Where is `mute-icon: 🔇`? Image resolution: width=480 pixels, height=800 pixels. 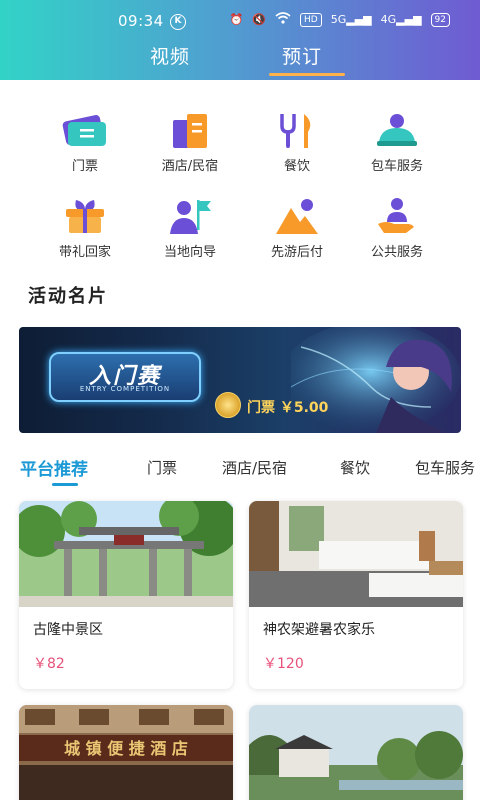
mute-icon: 🔇 is located at coordinates (259, 19).